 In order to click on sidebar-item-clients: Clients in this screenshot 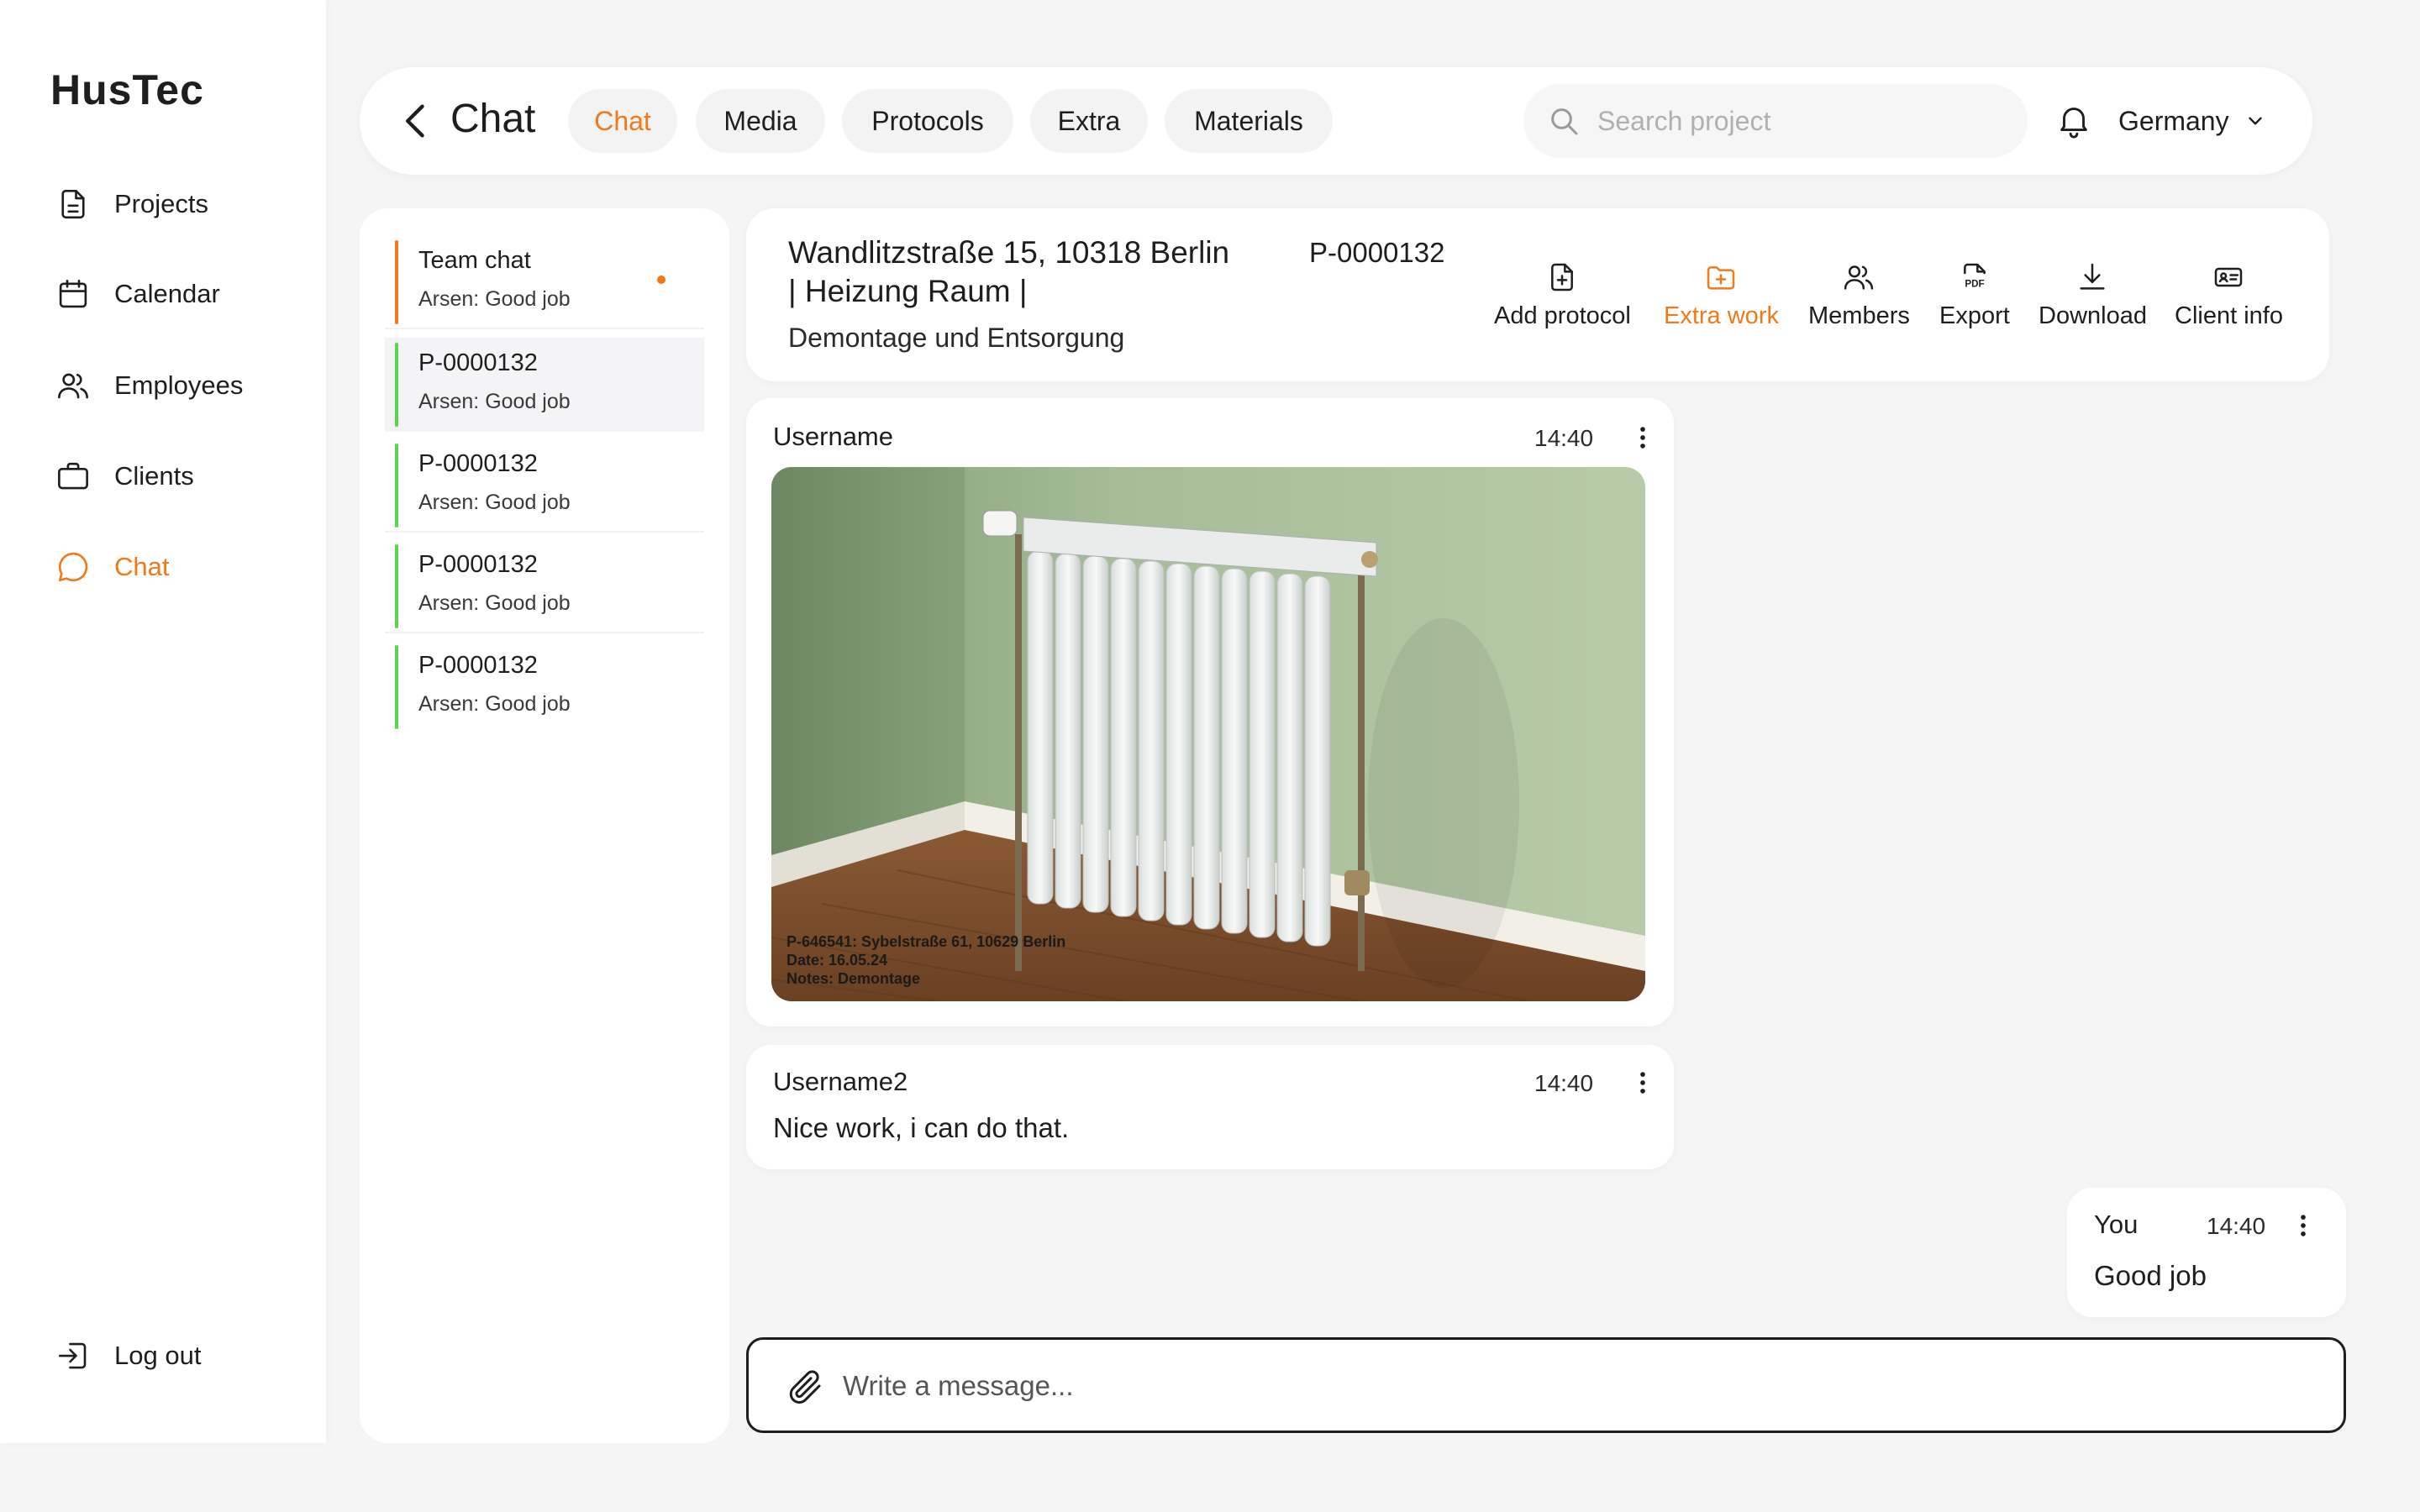, I will do `click(181, 476)`.